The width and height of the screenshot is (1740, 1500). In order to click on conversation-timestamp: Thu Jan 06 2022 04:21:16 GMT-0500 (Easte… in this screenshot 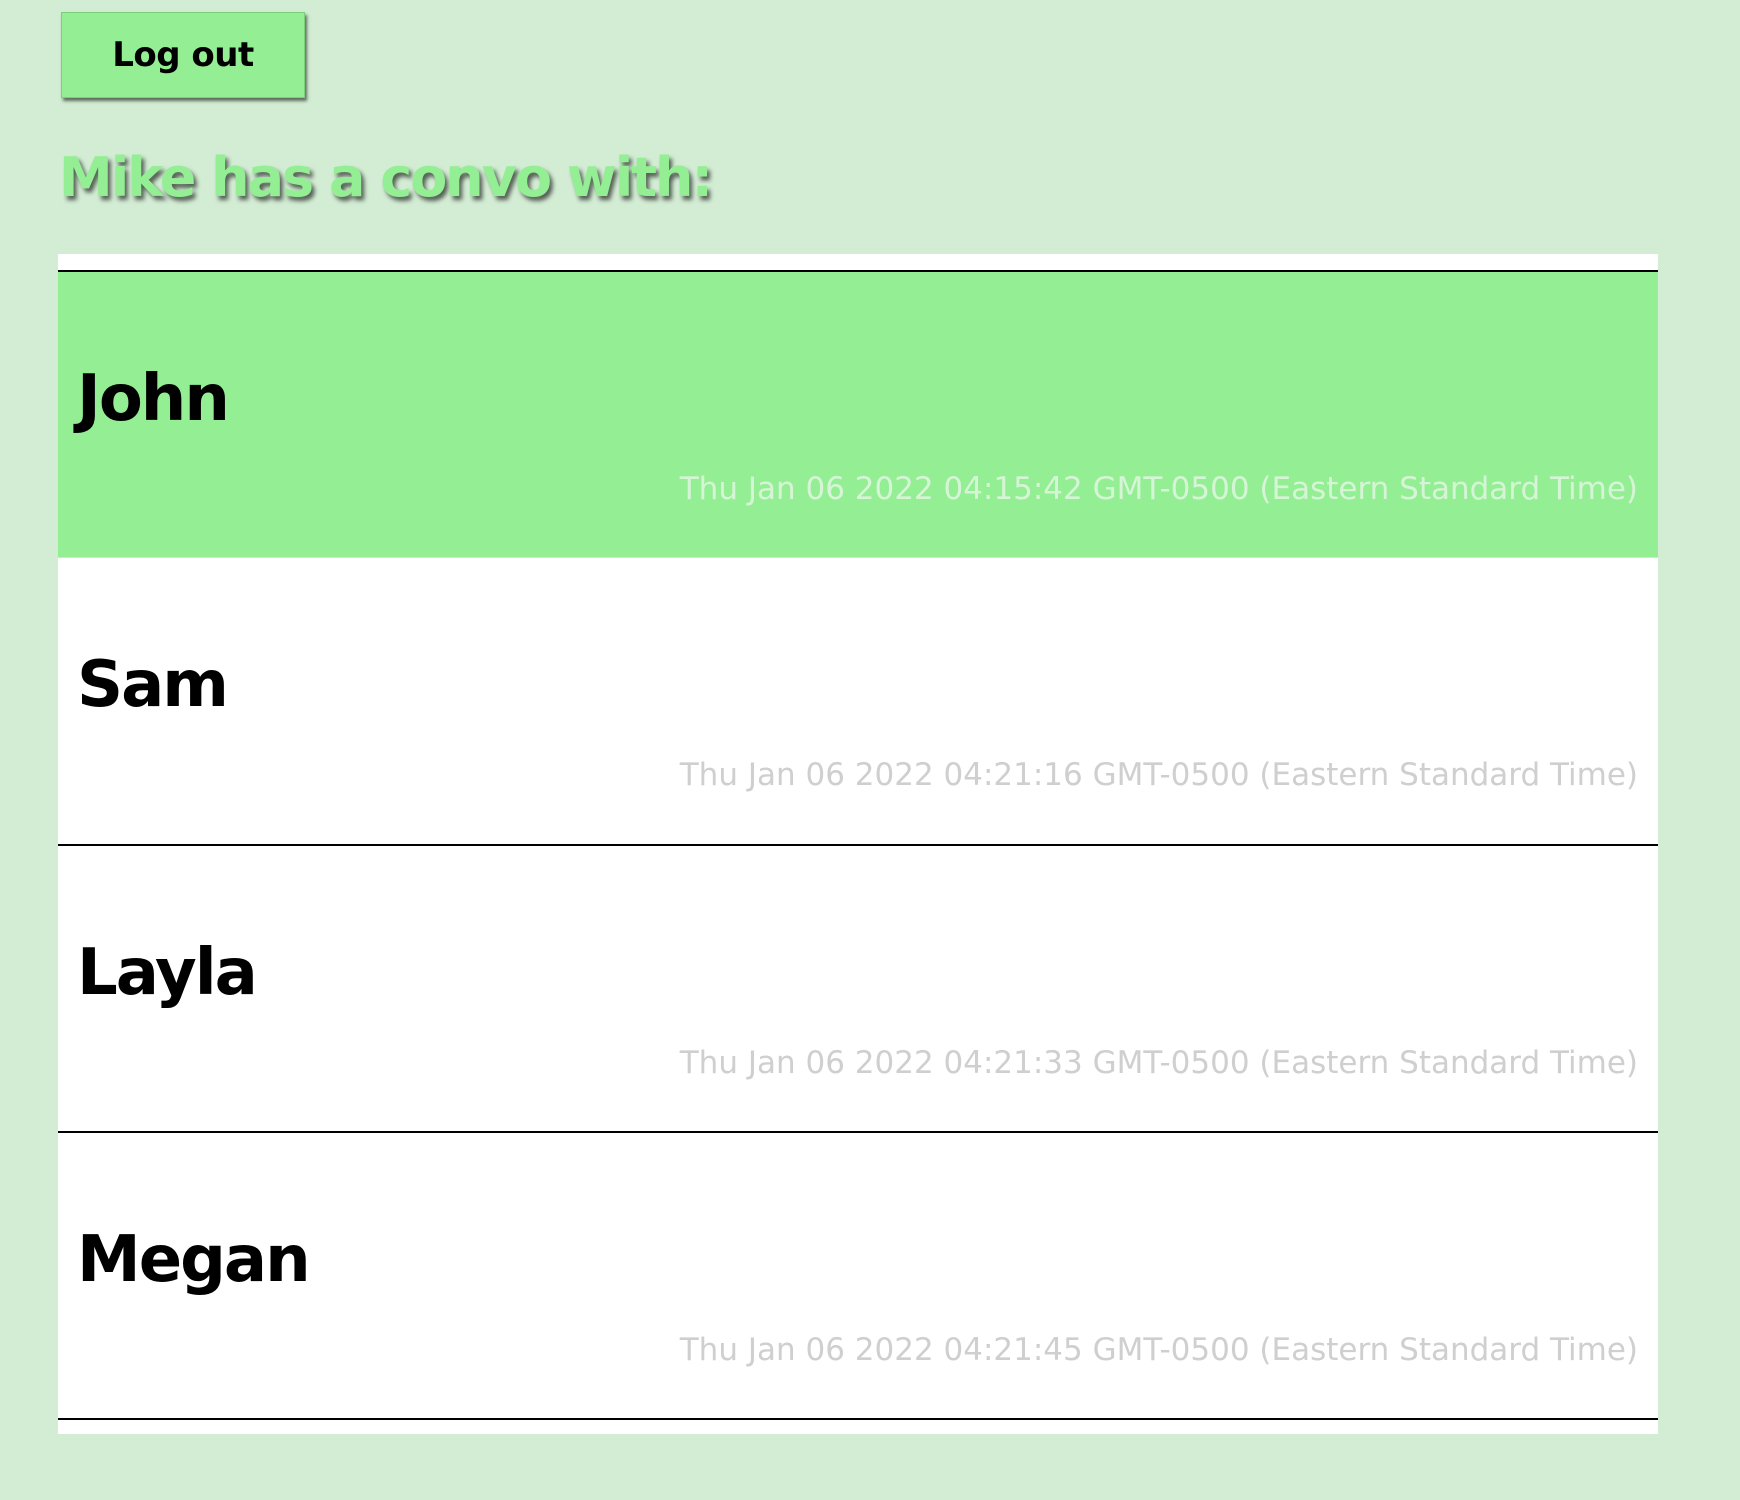, I will do `click(1158, 775)`.